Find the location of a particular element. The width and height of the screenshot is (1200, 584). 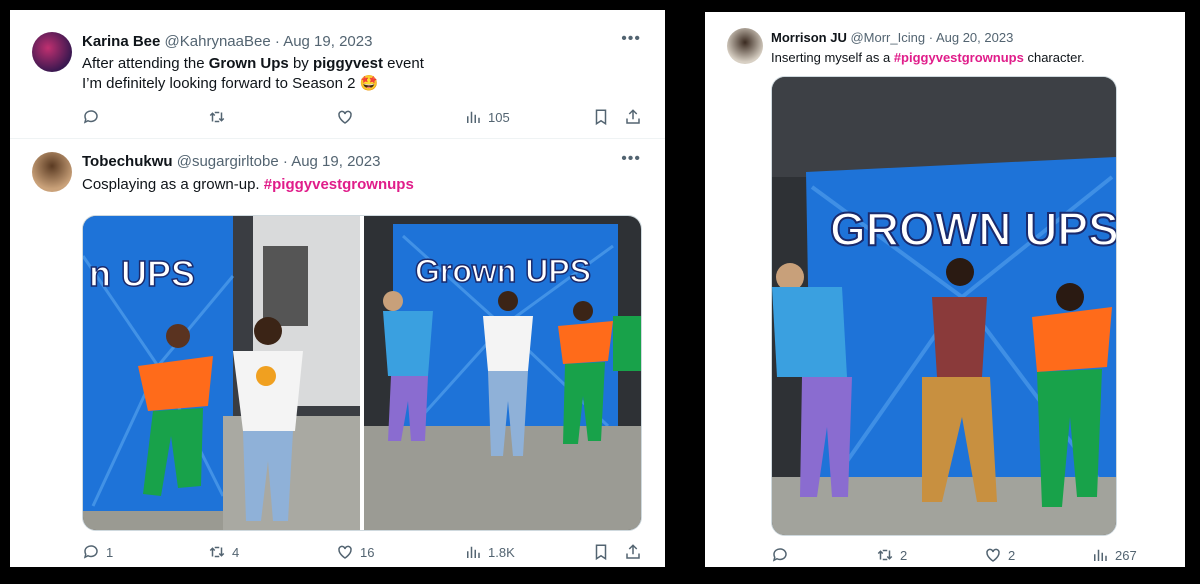

tweet-date: Aug 20, 2023 is located at coordinates (974, 37).